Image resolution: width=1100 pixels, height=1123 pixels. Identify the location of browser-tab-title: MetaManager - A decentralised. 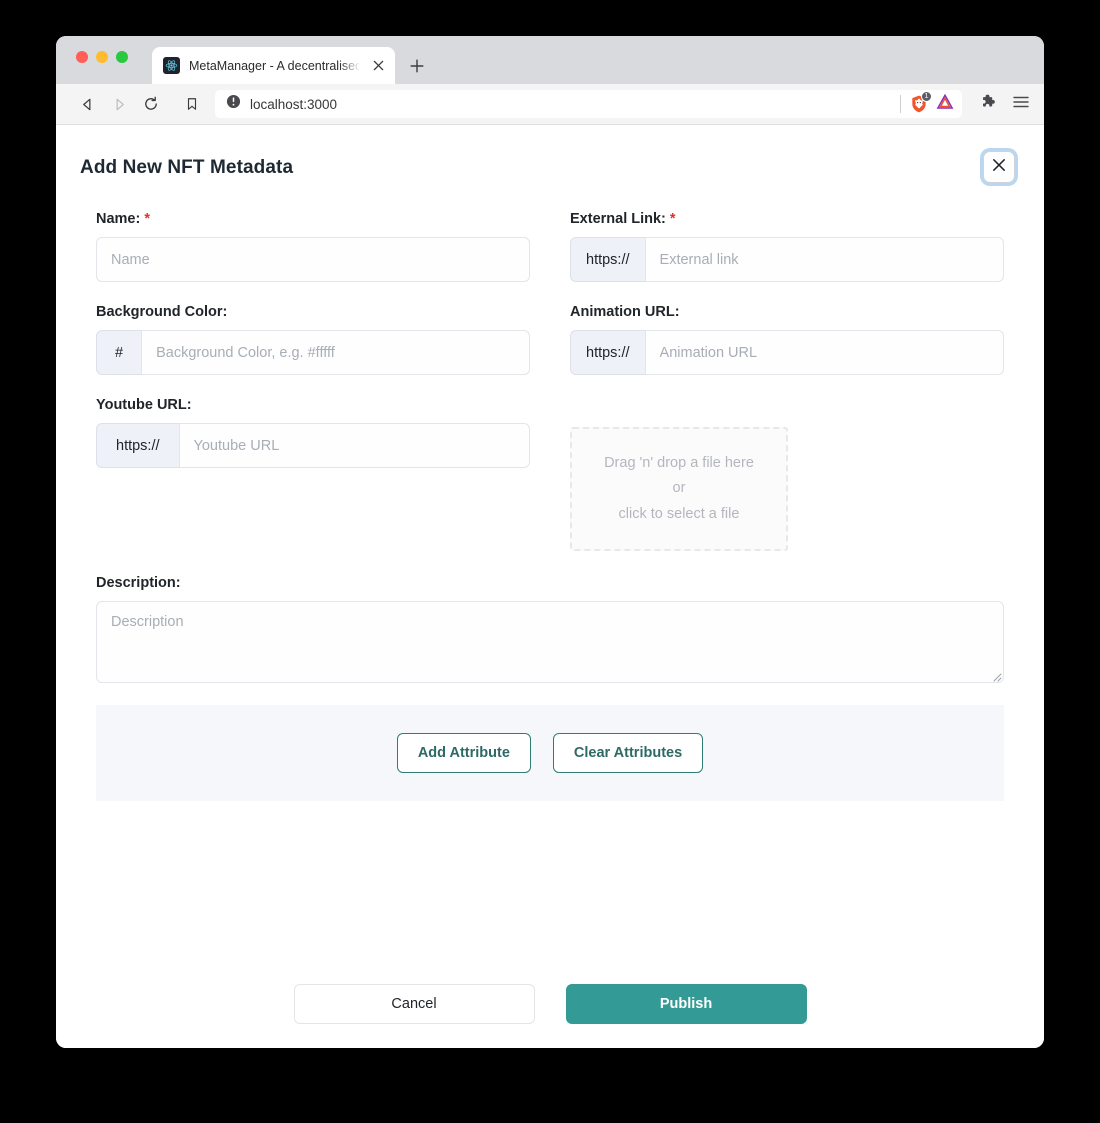
(274, 65).